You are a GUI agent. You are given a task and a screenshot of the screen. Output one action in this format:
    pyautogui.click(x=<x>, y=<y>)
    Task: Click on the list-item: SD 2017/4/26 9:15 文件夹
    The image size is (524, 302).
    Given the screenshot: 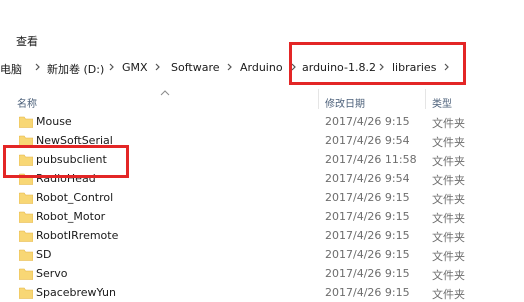 What is the action you would take?
    pyautogui.click(x=262, y=255)
    